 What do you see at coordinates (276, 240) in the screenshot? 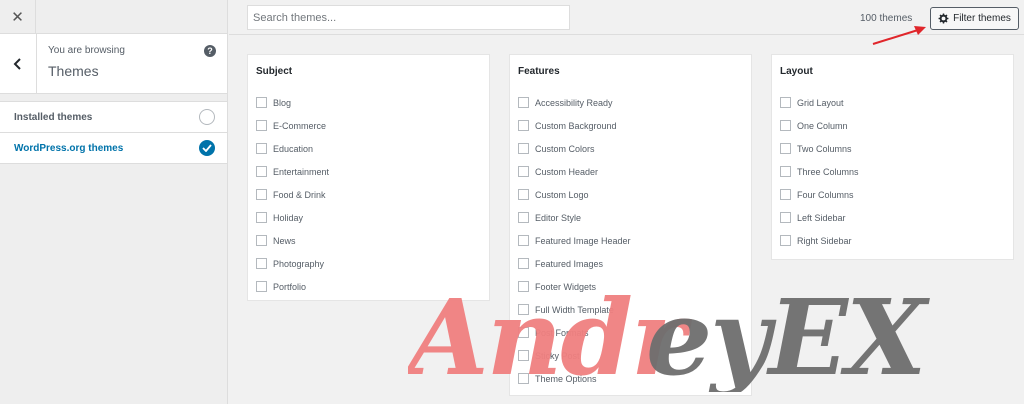
I see `filter-option-news: News` at bounding box center [276, 240].